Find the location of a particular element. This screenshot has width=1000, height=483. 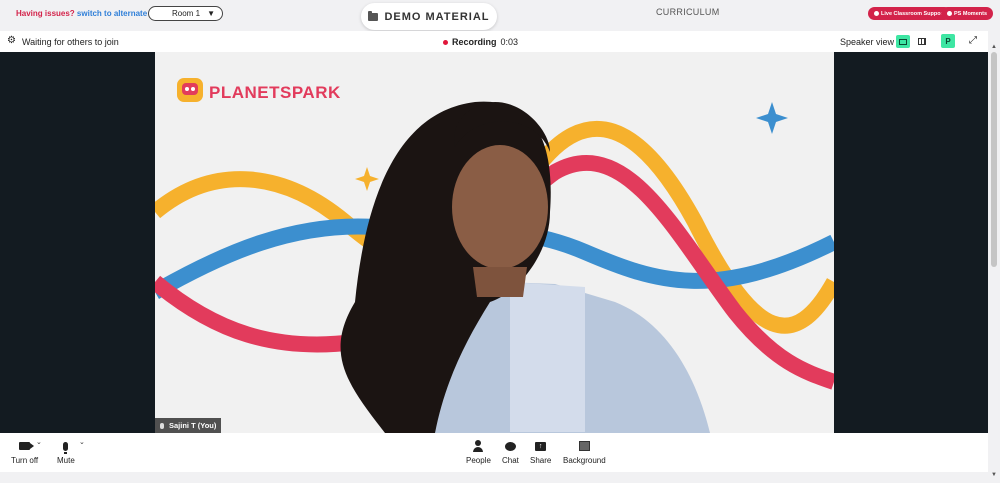

people-icon is located at coordinates (478, 446).